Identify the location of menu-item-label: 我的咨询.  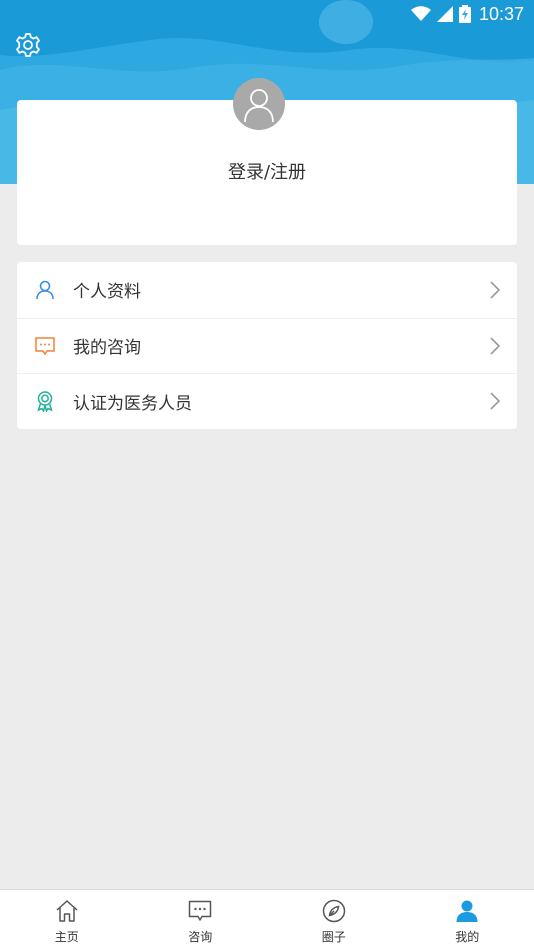
(107, 348).